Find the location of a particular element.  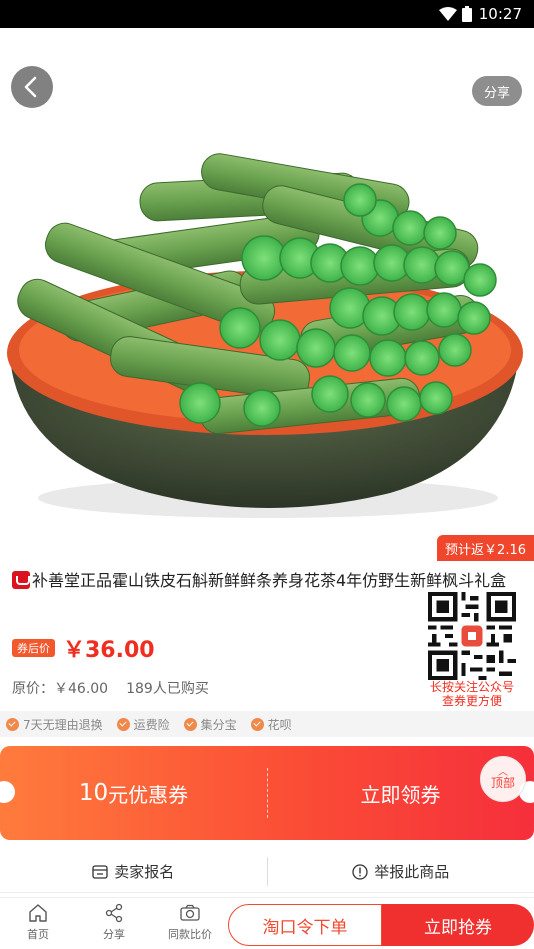

tab-home: 首页 is located at coordinates (38, 922).